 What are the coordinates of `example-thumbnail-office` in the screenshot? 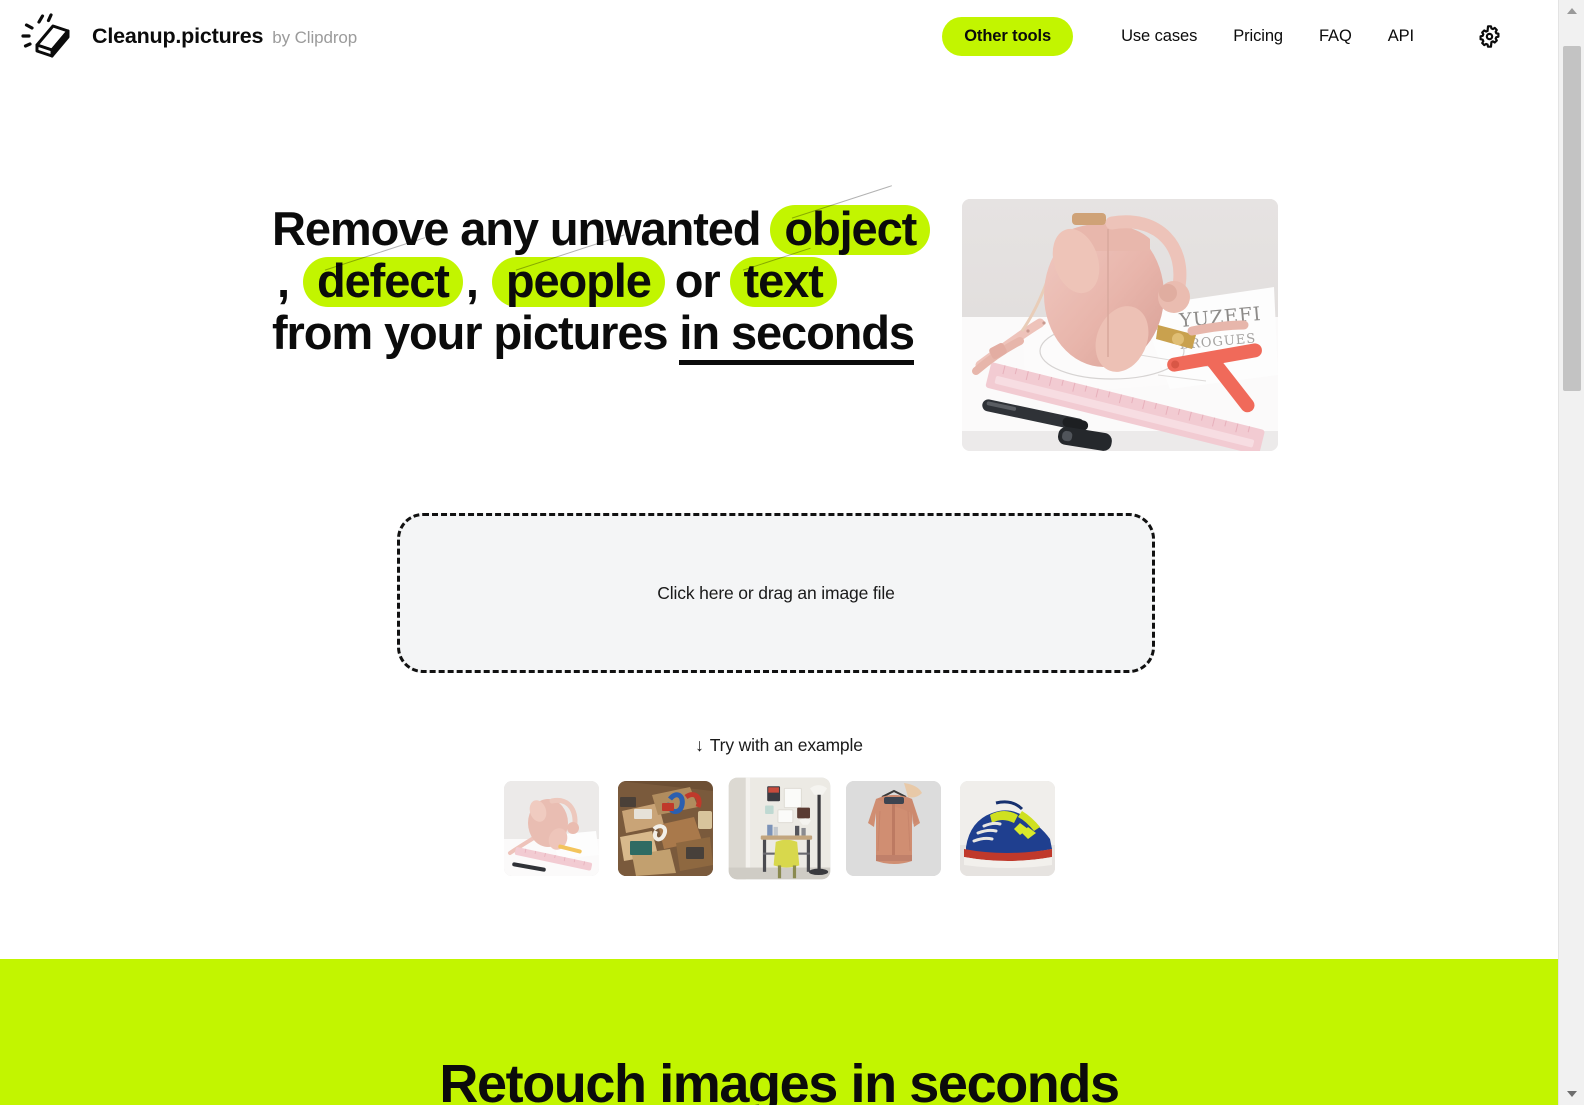 It's located at (779, 828).